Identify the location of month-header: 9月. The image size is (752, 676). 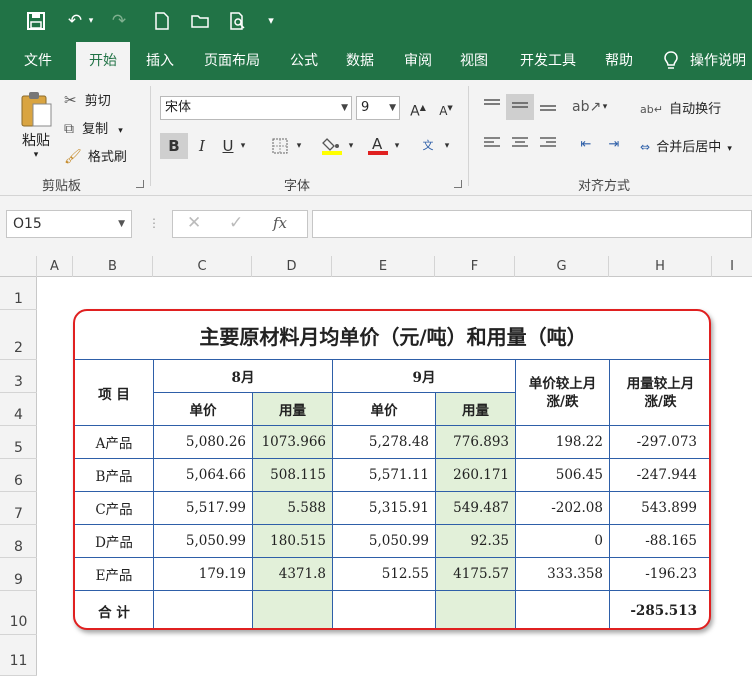
(424, 376).